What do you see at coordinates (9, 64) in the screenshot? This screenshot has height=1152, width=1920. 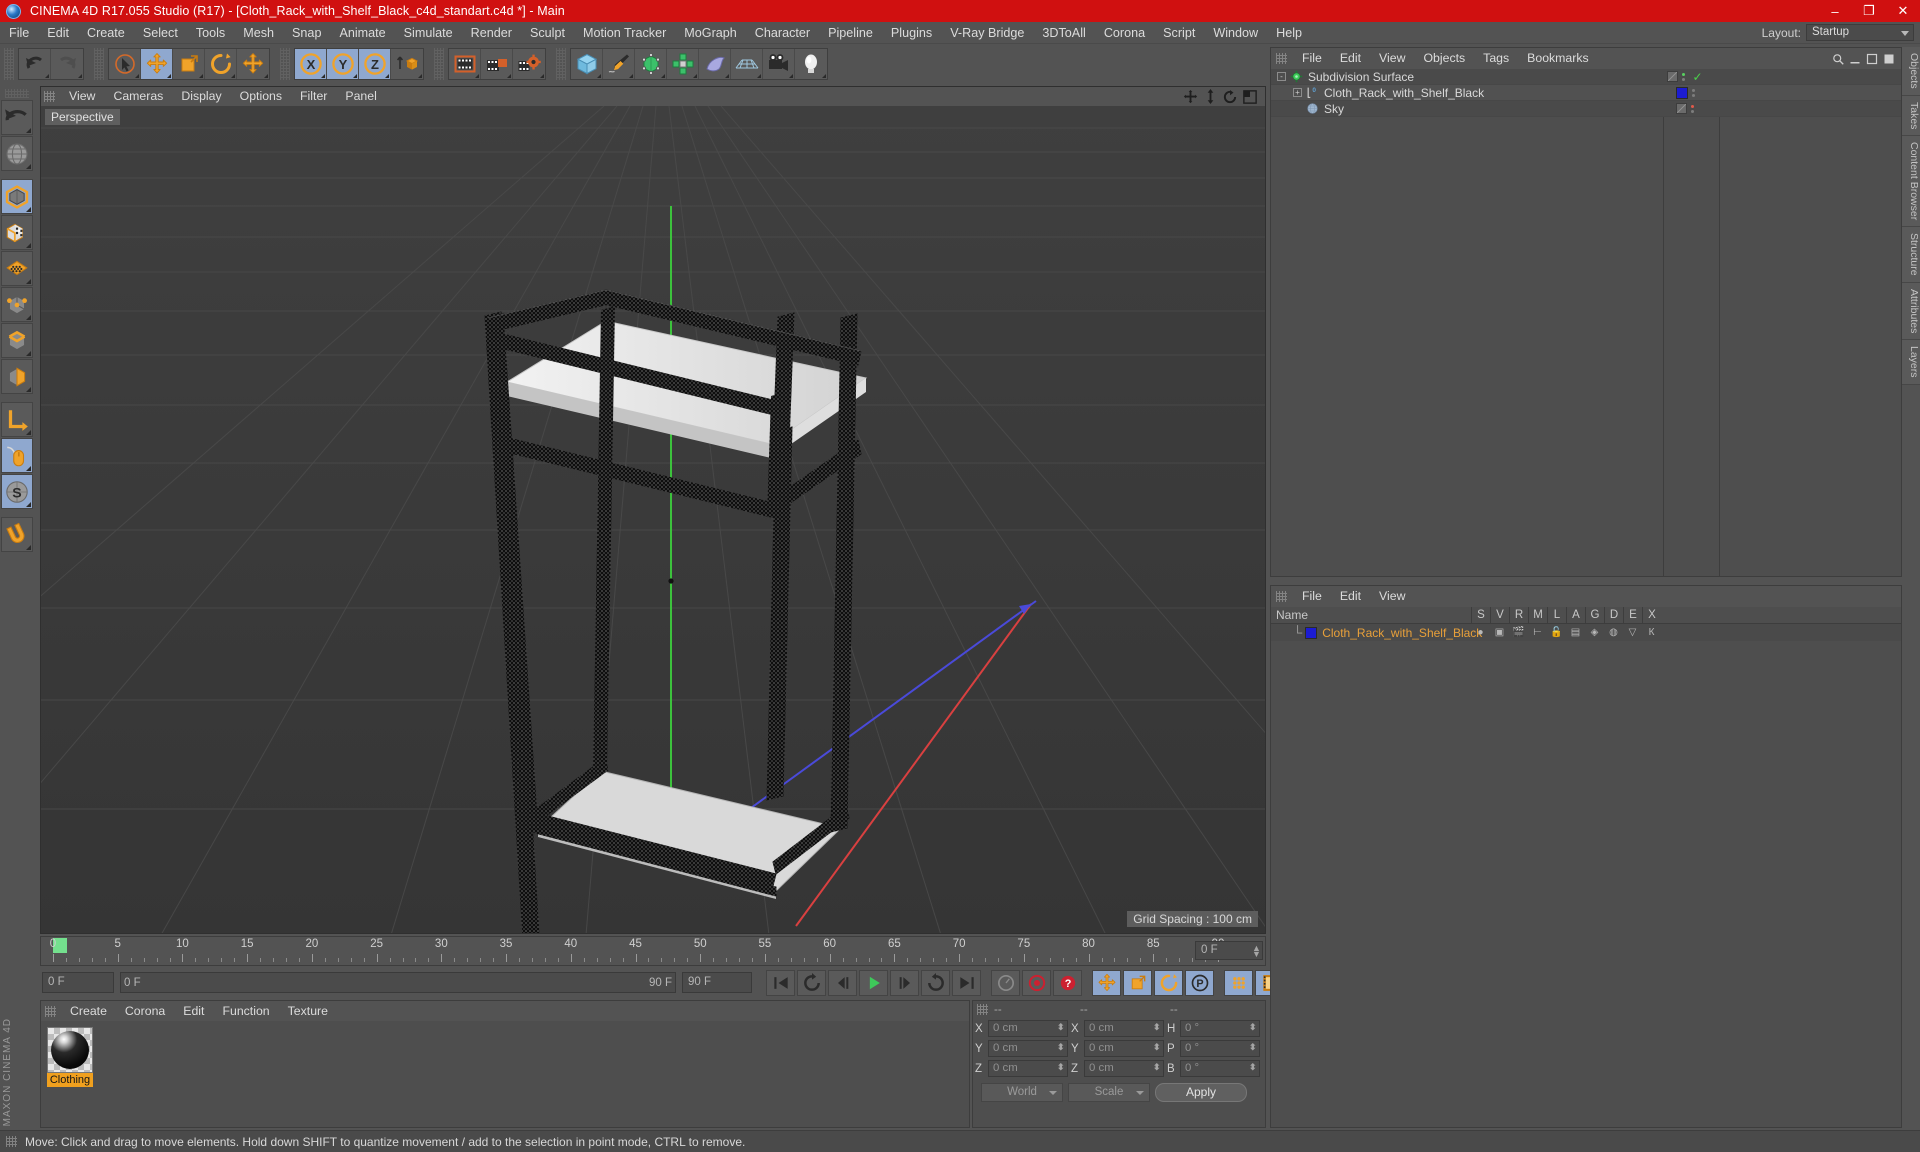 I see `toolbar-grip` at bounding box center [9, 64].